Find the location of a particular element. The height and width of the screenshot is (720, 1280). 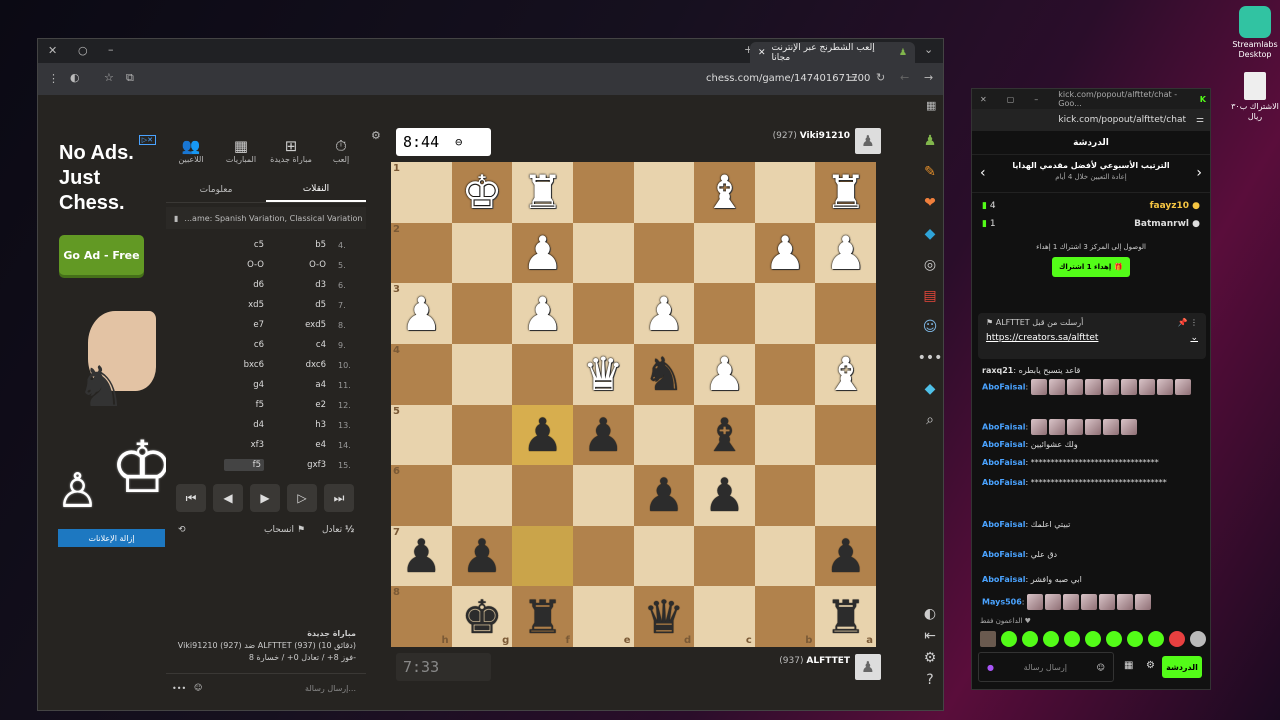

settings-icon: ⚙ is located at coordinates (930, 658).